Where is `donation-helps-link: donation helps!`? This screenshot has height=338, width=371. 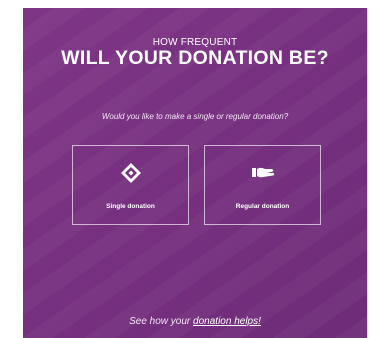 donation-helps-link: donation helps! is located at coordinates (227, 321).